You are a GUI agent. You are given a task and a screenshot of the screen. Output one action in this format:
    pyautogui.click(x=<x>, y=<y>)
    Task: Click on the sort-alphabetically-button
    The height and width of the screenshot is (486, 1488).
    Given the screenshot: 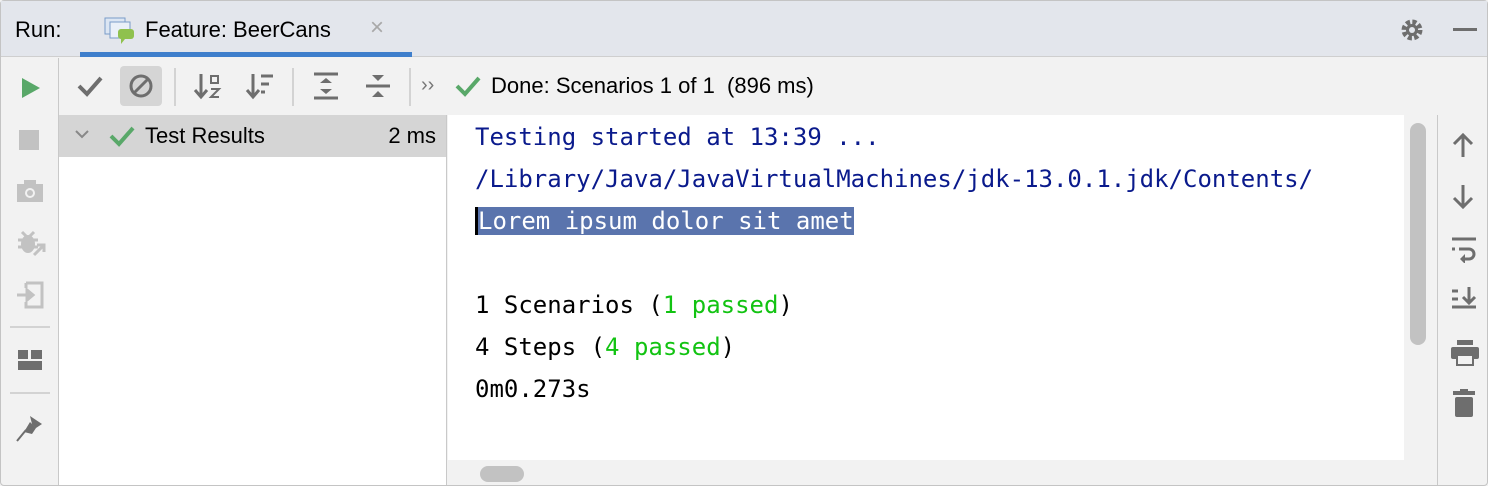 What is the action you would take?
    pyautogui.click(x=208, y=86)
    